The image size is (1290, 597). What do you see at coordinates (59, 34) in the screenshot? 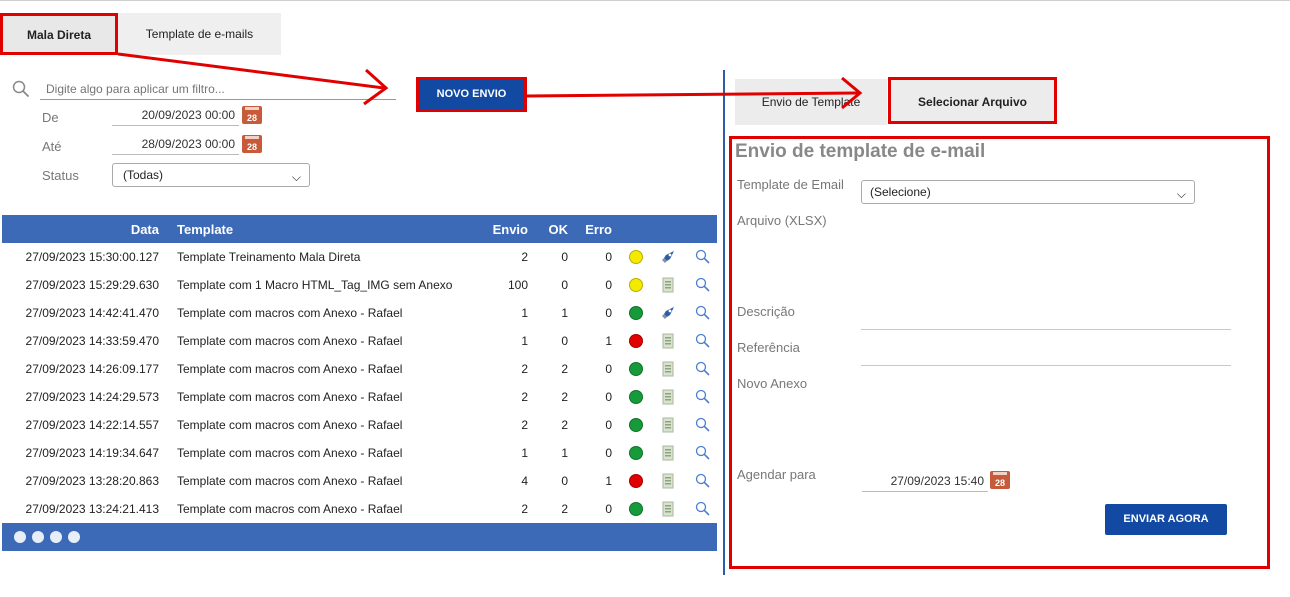
I see `tab-mala-direta: Mala Direta` at bounding box center [59, 34].